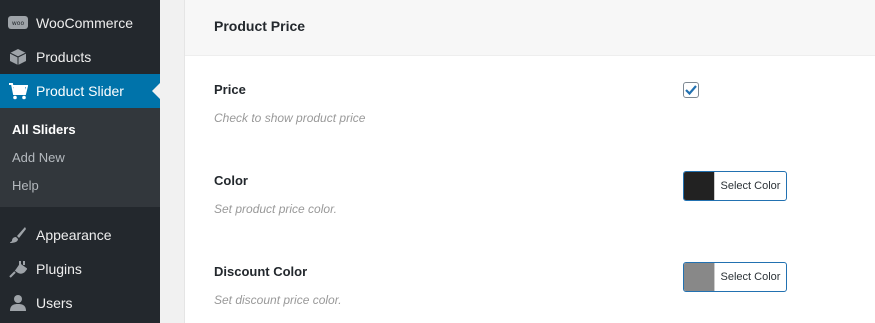 The image size is (875, 323). I want to click on submenu-item-all-sliders: All Sliders, so click(44, 129).